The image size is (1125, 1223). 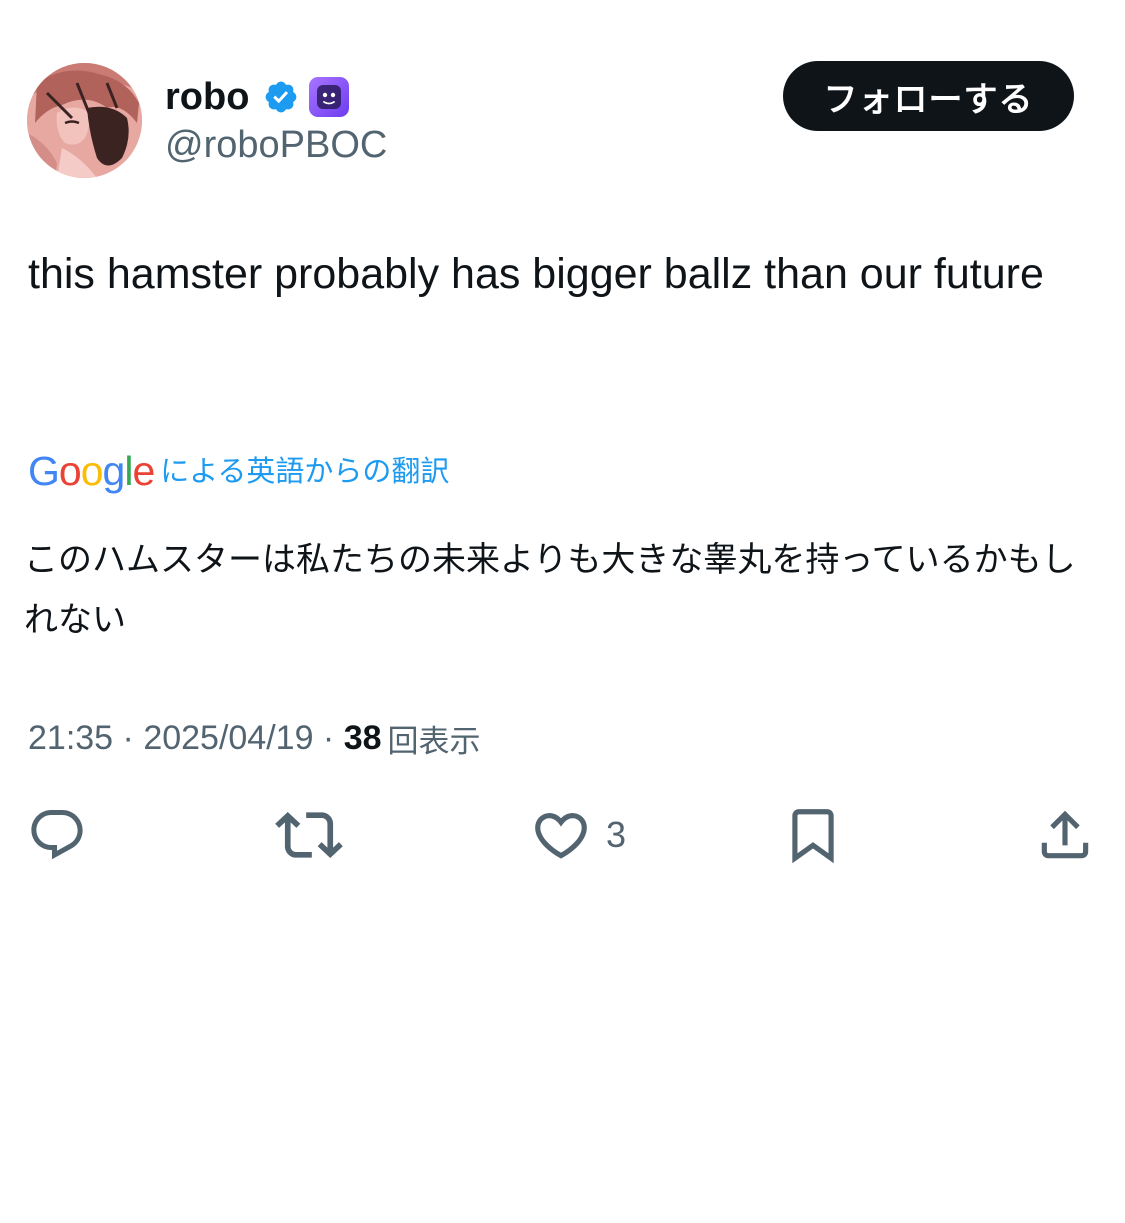 What do you see at coordinates (434, 741) in the screenshot?
I see `views-label: 回表示` at bounding box center [434, 741].